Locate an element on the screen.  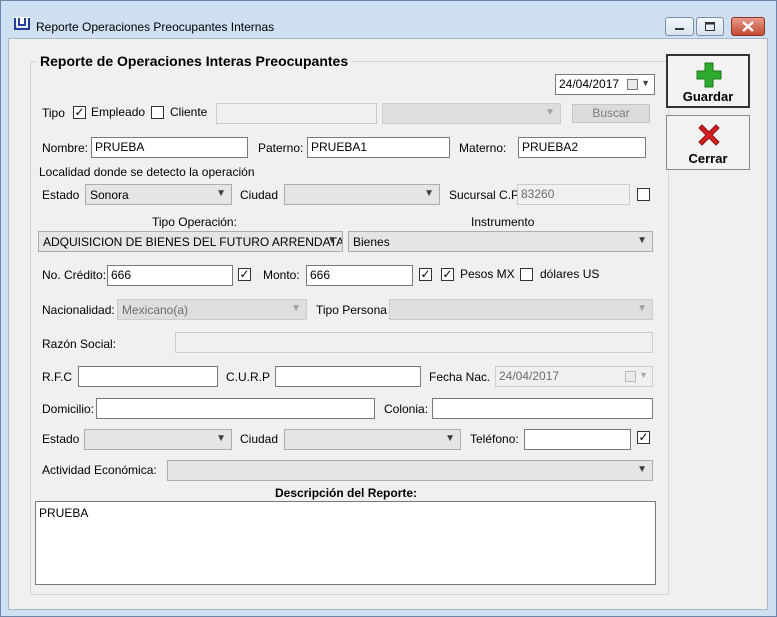
nacionalidad-select: Mexicano(a) ▼ is located at coordinates (212, 309).